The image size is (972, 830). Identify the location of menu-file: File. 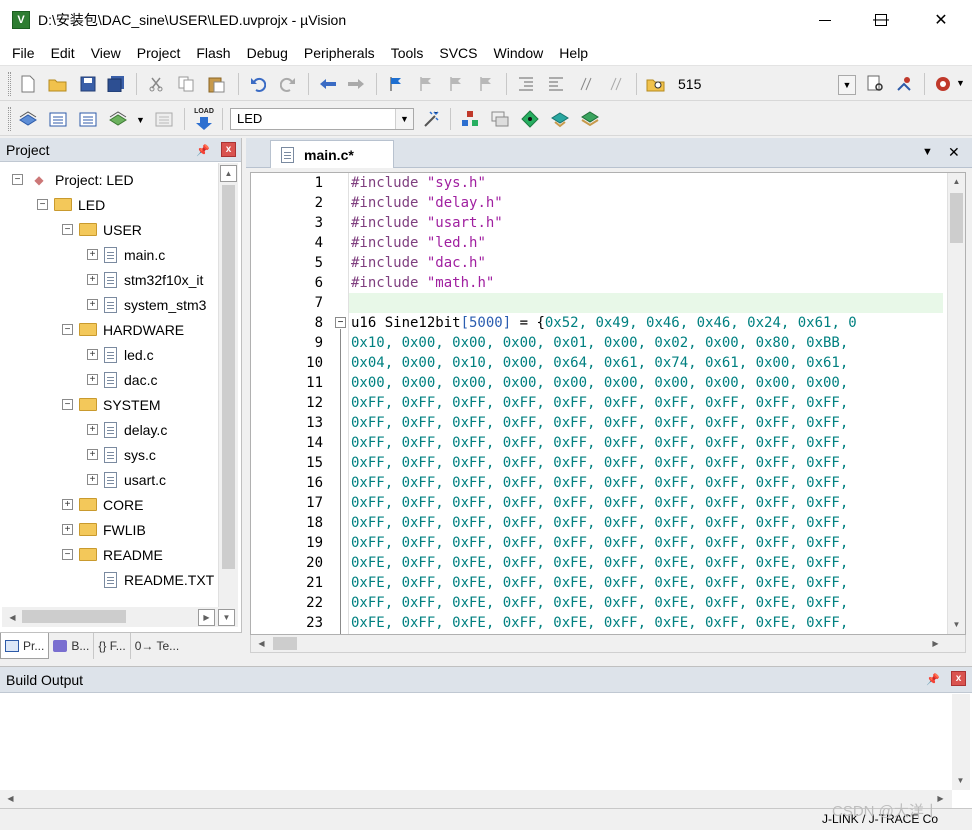
(23, 53).